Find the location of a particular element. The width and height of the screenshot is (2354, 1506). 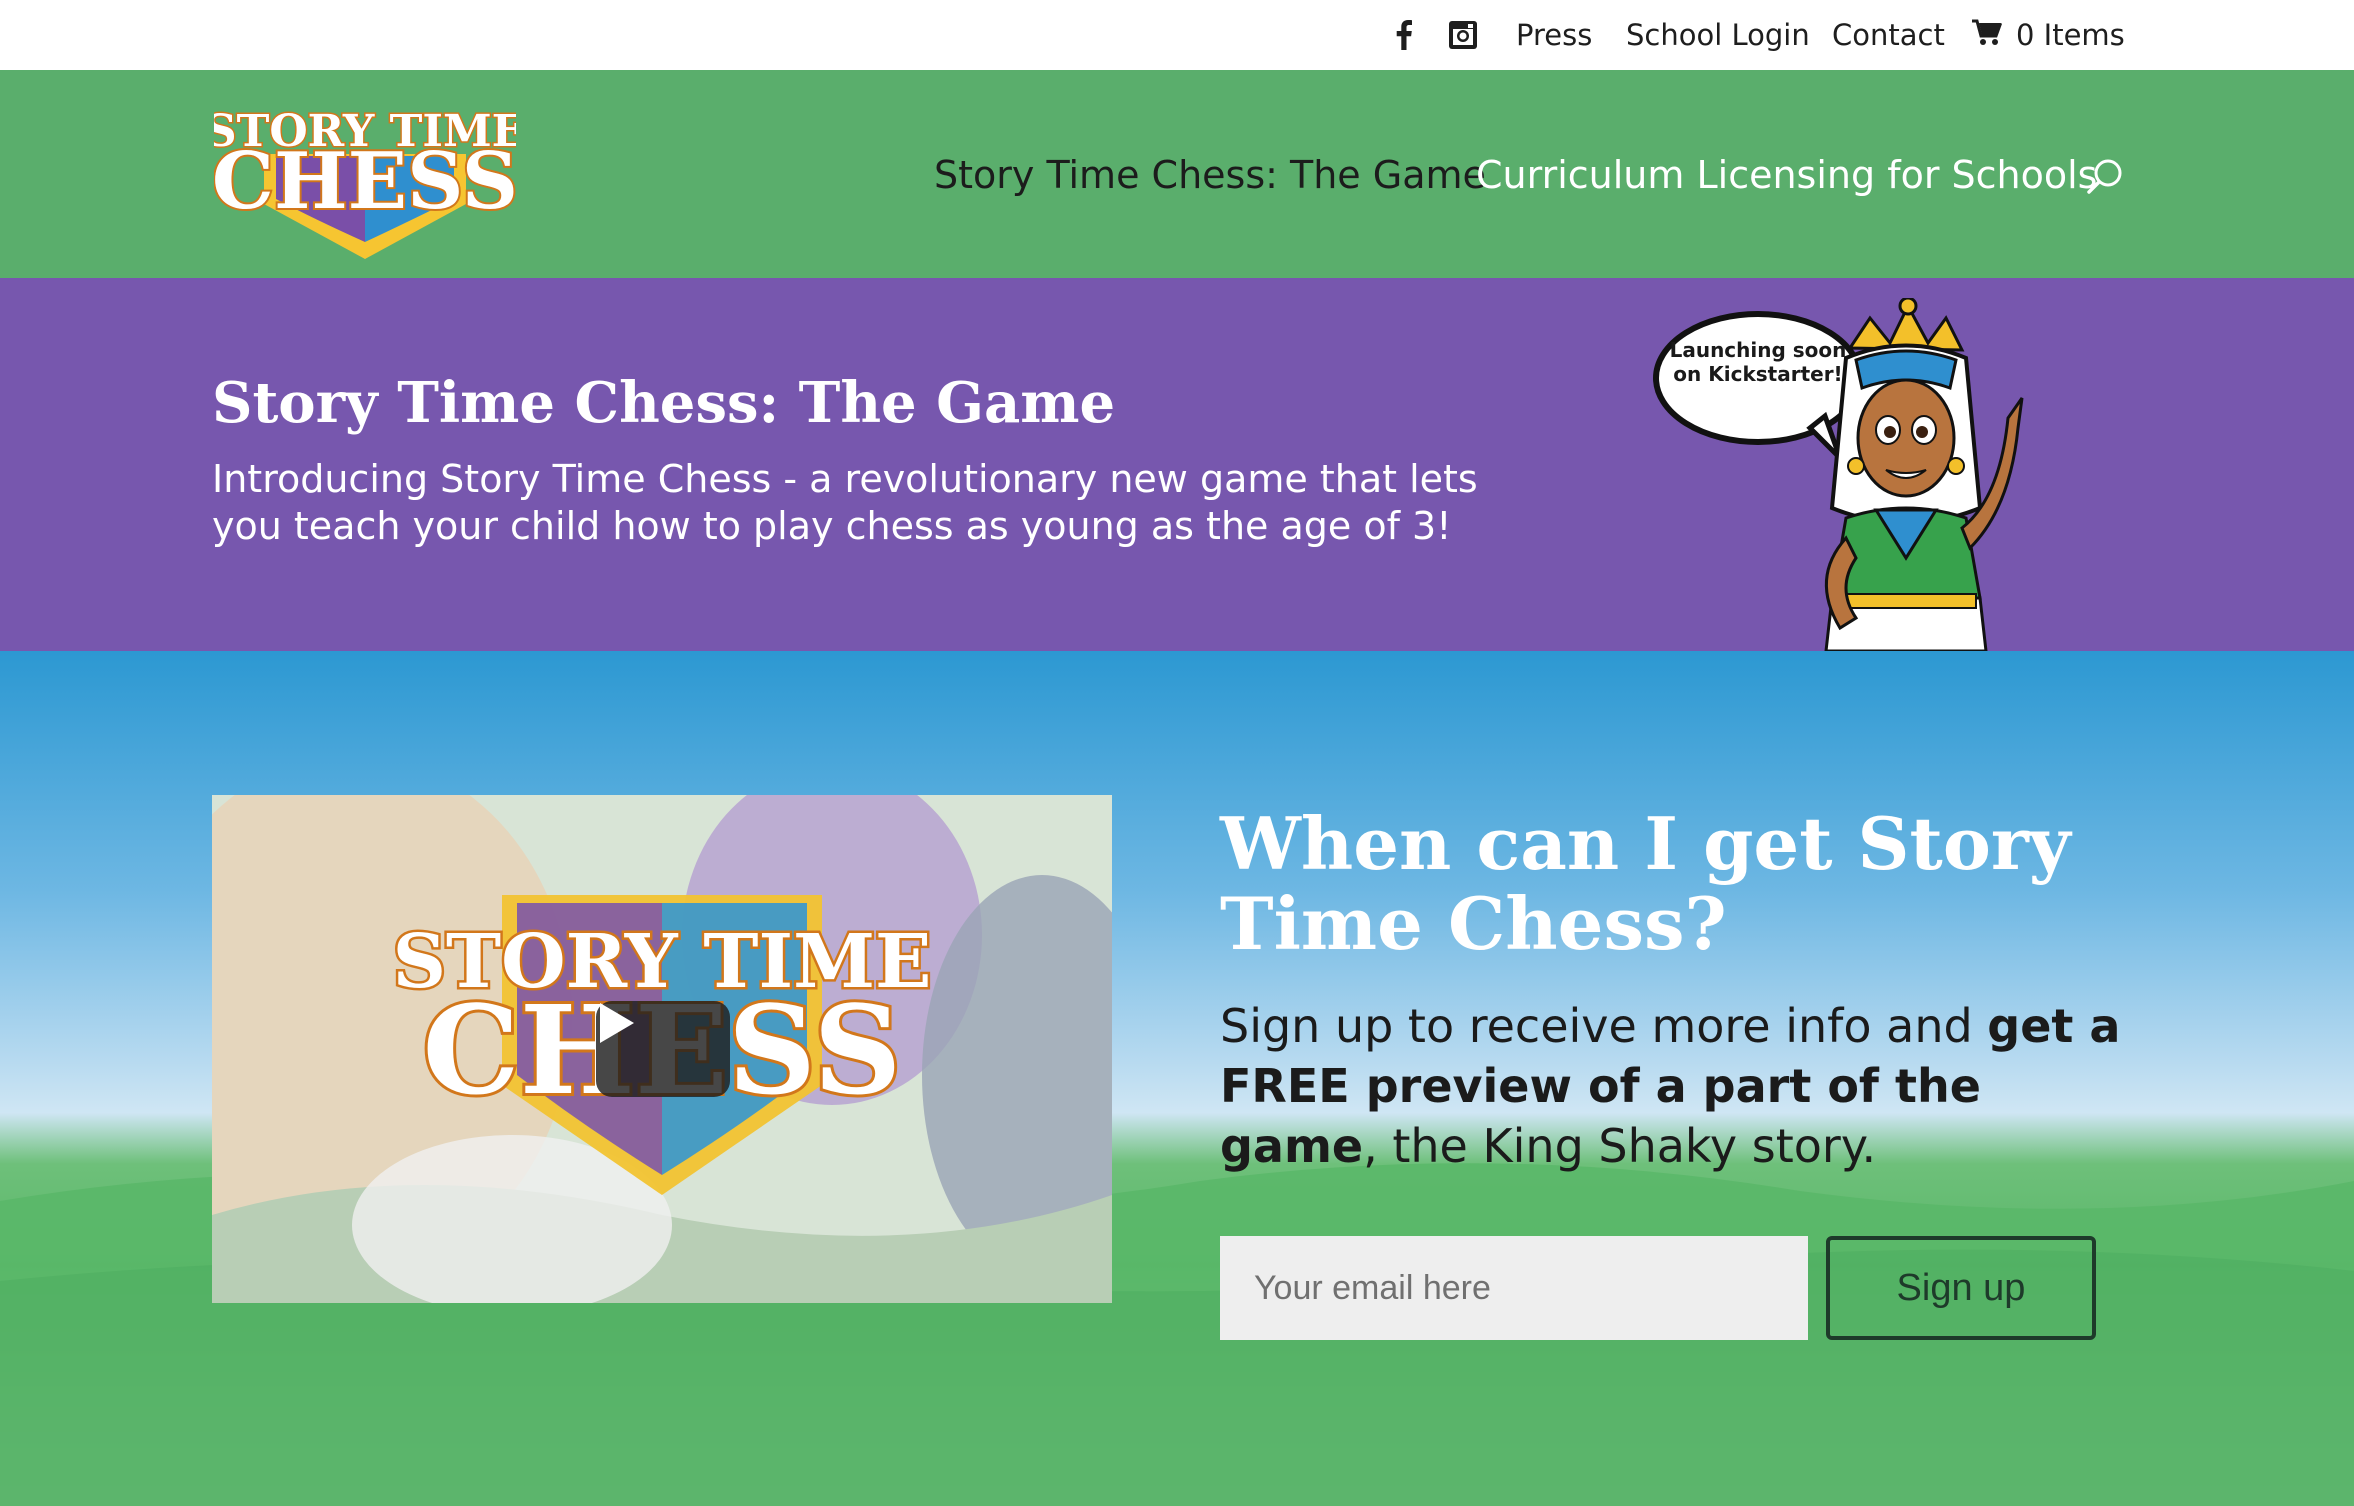

school-login-link: School Login is located at coordinates (1718, 35).